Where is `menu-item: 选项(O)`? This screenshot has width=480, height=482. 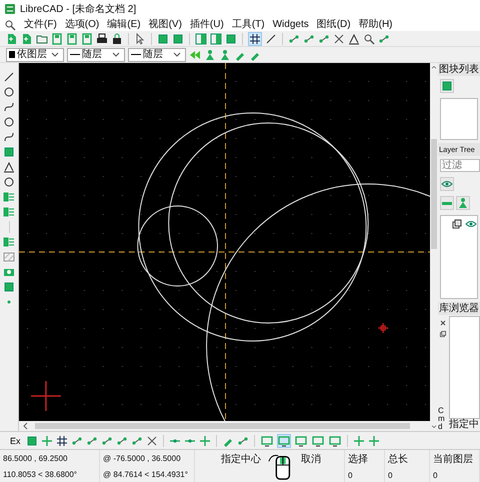 menu-item: 选项(O) is located at coordinates (82, 24).